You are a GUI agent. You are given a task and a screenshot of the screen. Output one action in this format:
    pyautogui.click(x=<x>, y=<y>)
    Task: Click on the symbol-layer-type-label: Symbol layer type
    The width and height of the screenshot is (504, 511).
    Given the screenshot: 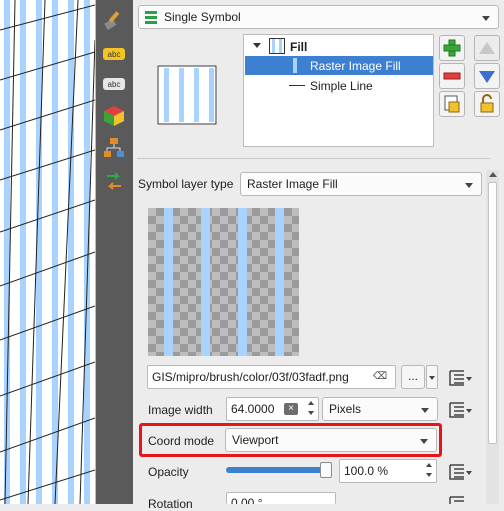 What is the action you would take?
    pyautogui.click(x=186, y=184)
    